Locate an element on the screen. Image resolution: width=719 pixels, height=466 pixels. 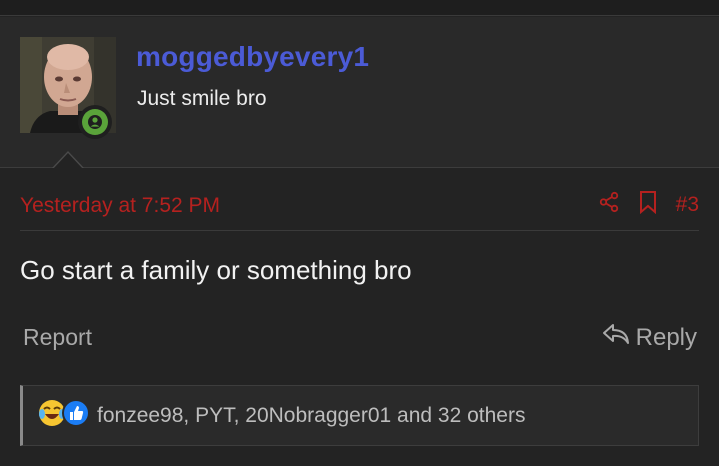
reply-label: Reply is located at coordinates (666, 337).